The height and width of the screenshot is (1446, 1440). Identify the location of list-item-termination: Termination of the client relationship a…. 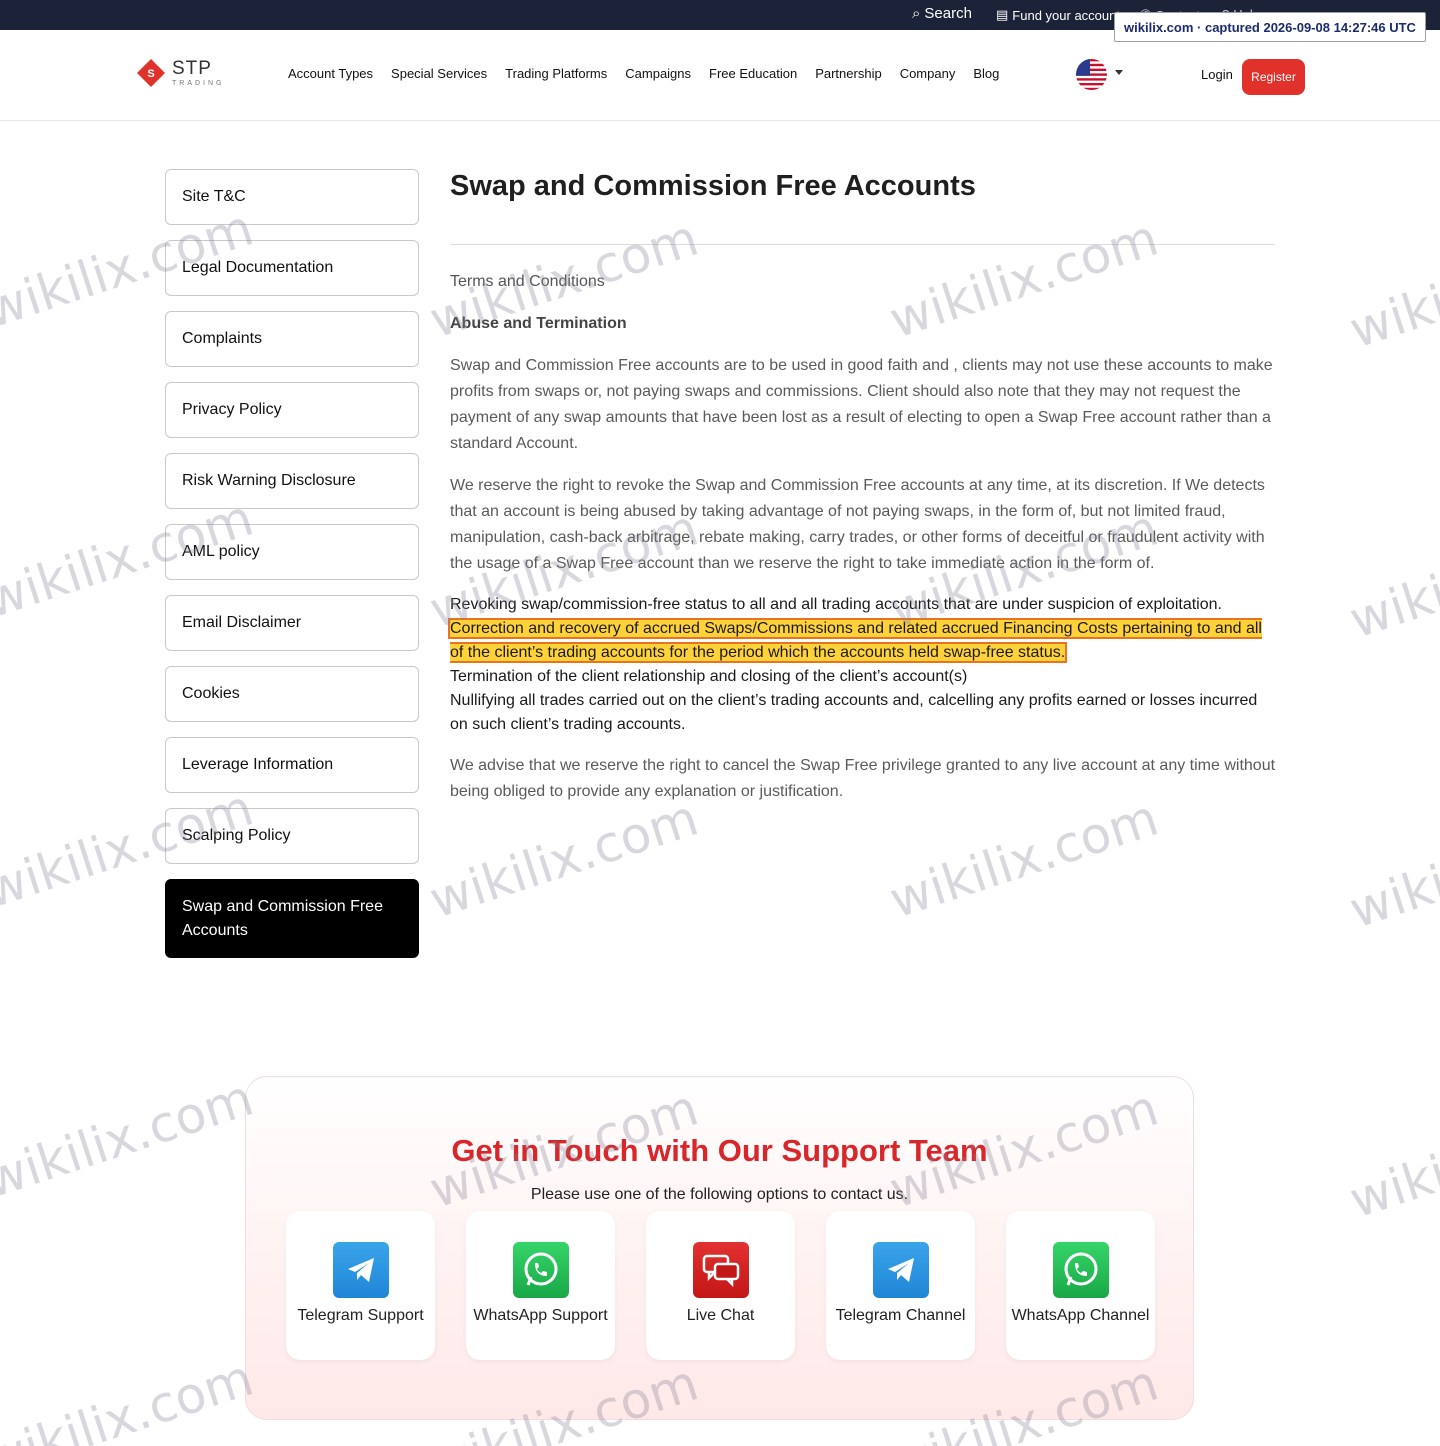
(709, 676).